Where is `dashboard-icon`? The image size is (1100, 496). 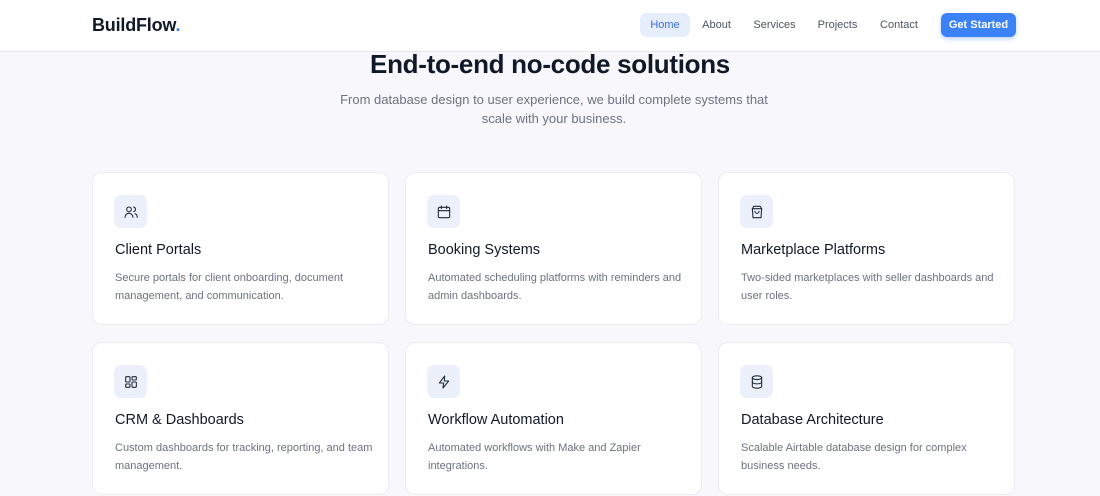 dashboard-icon is located at coordinates (130, 381).